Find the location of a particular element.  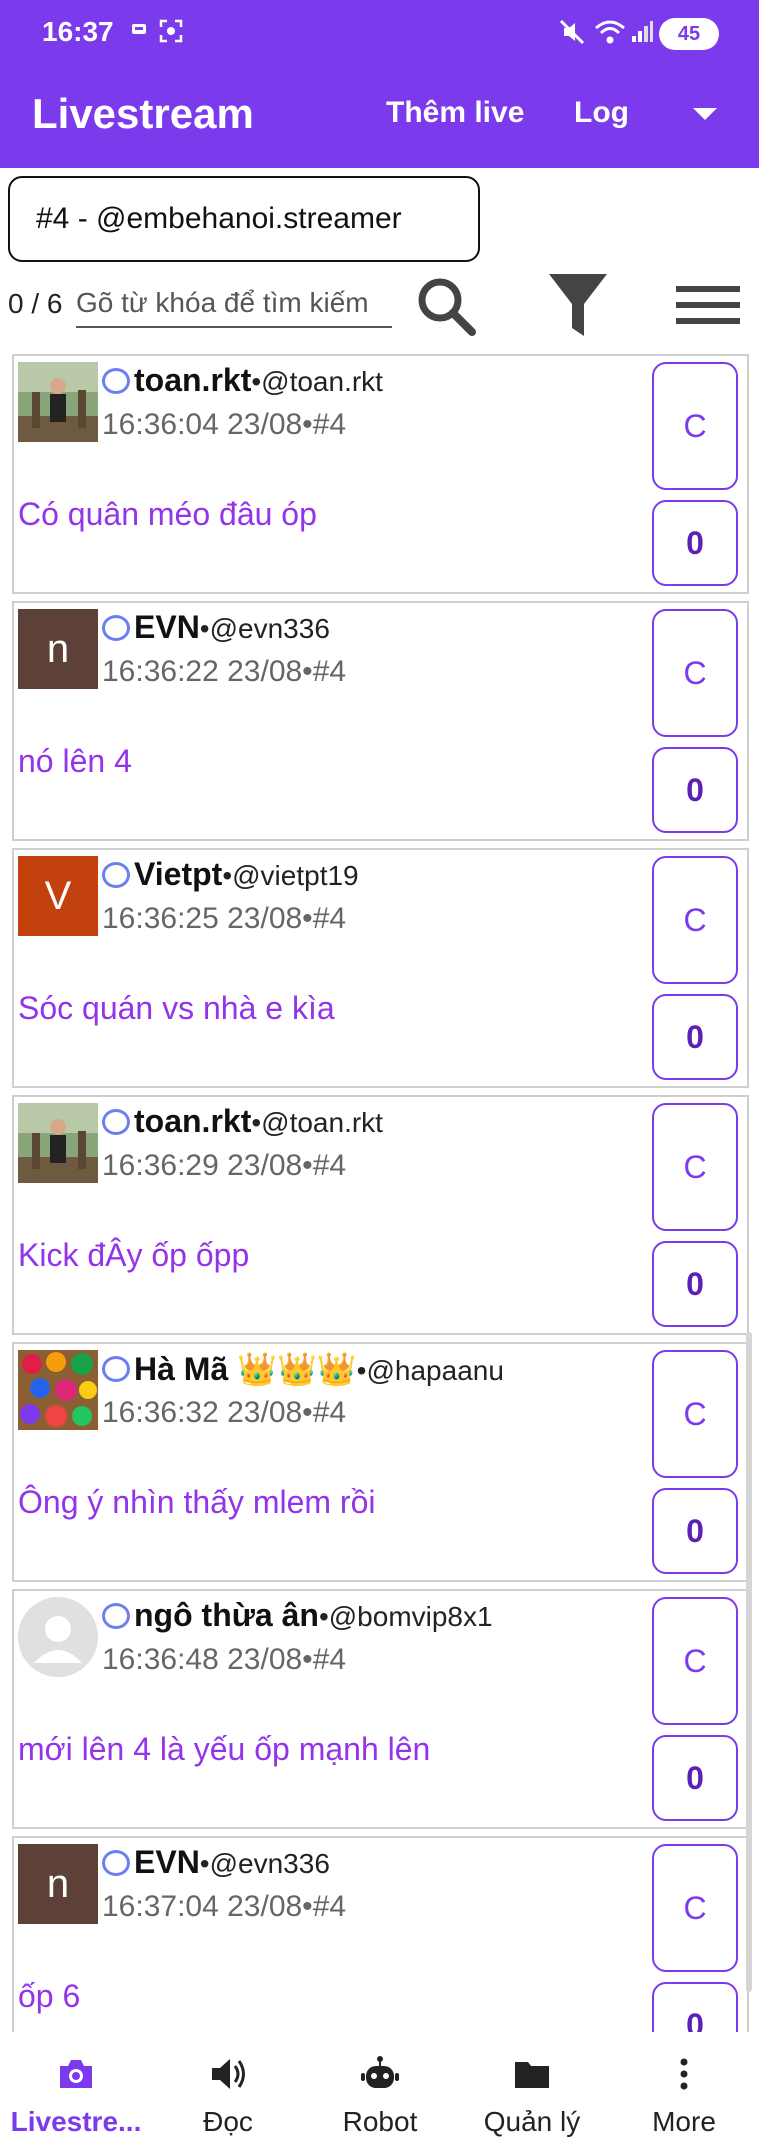

comment-message: ốp 6 is located at coordinates (49, 1996).